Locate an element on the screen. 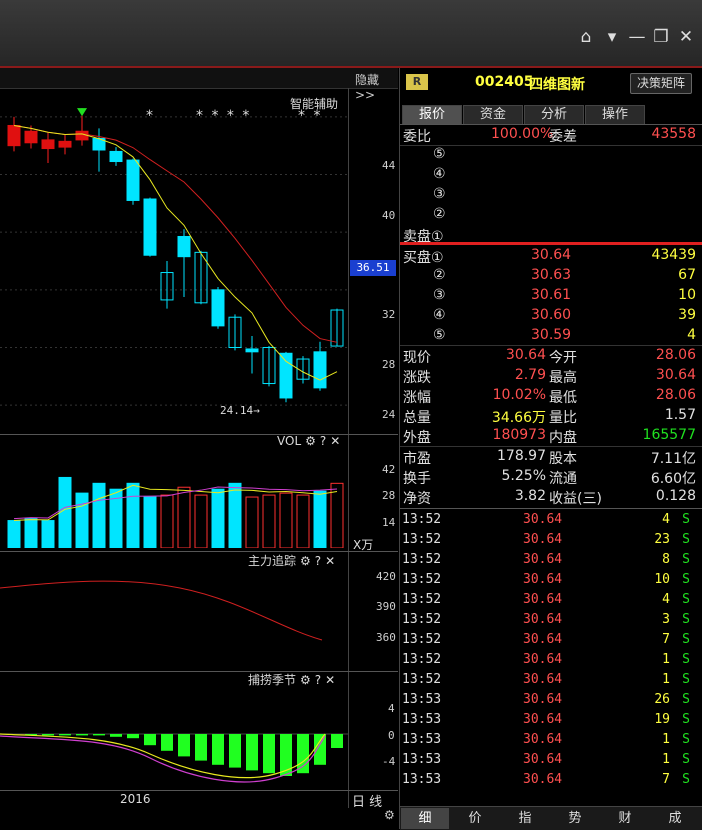 This screenshot has width=702, height=830. buy-row-5: ⑤ 30.59 4 is located at coordinates (550, 336).